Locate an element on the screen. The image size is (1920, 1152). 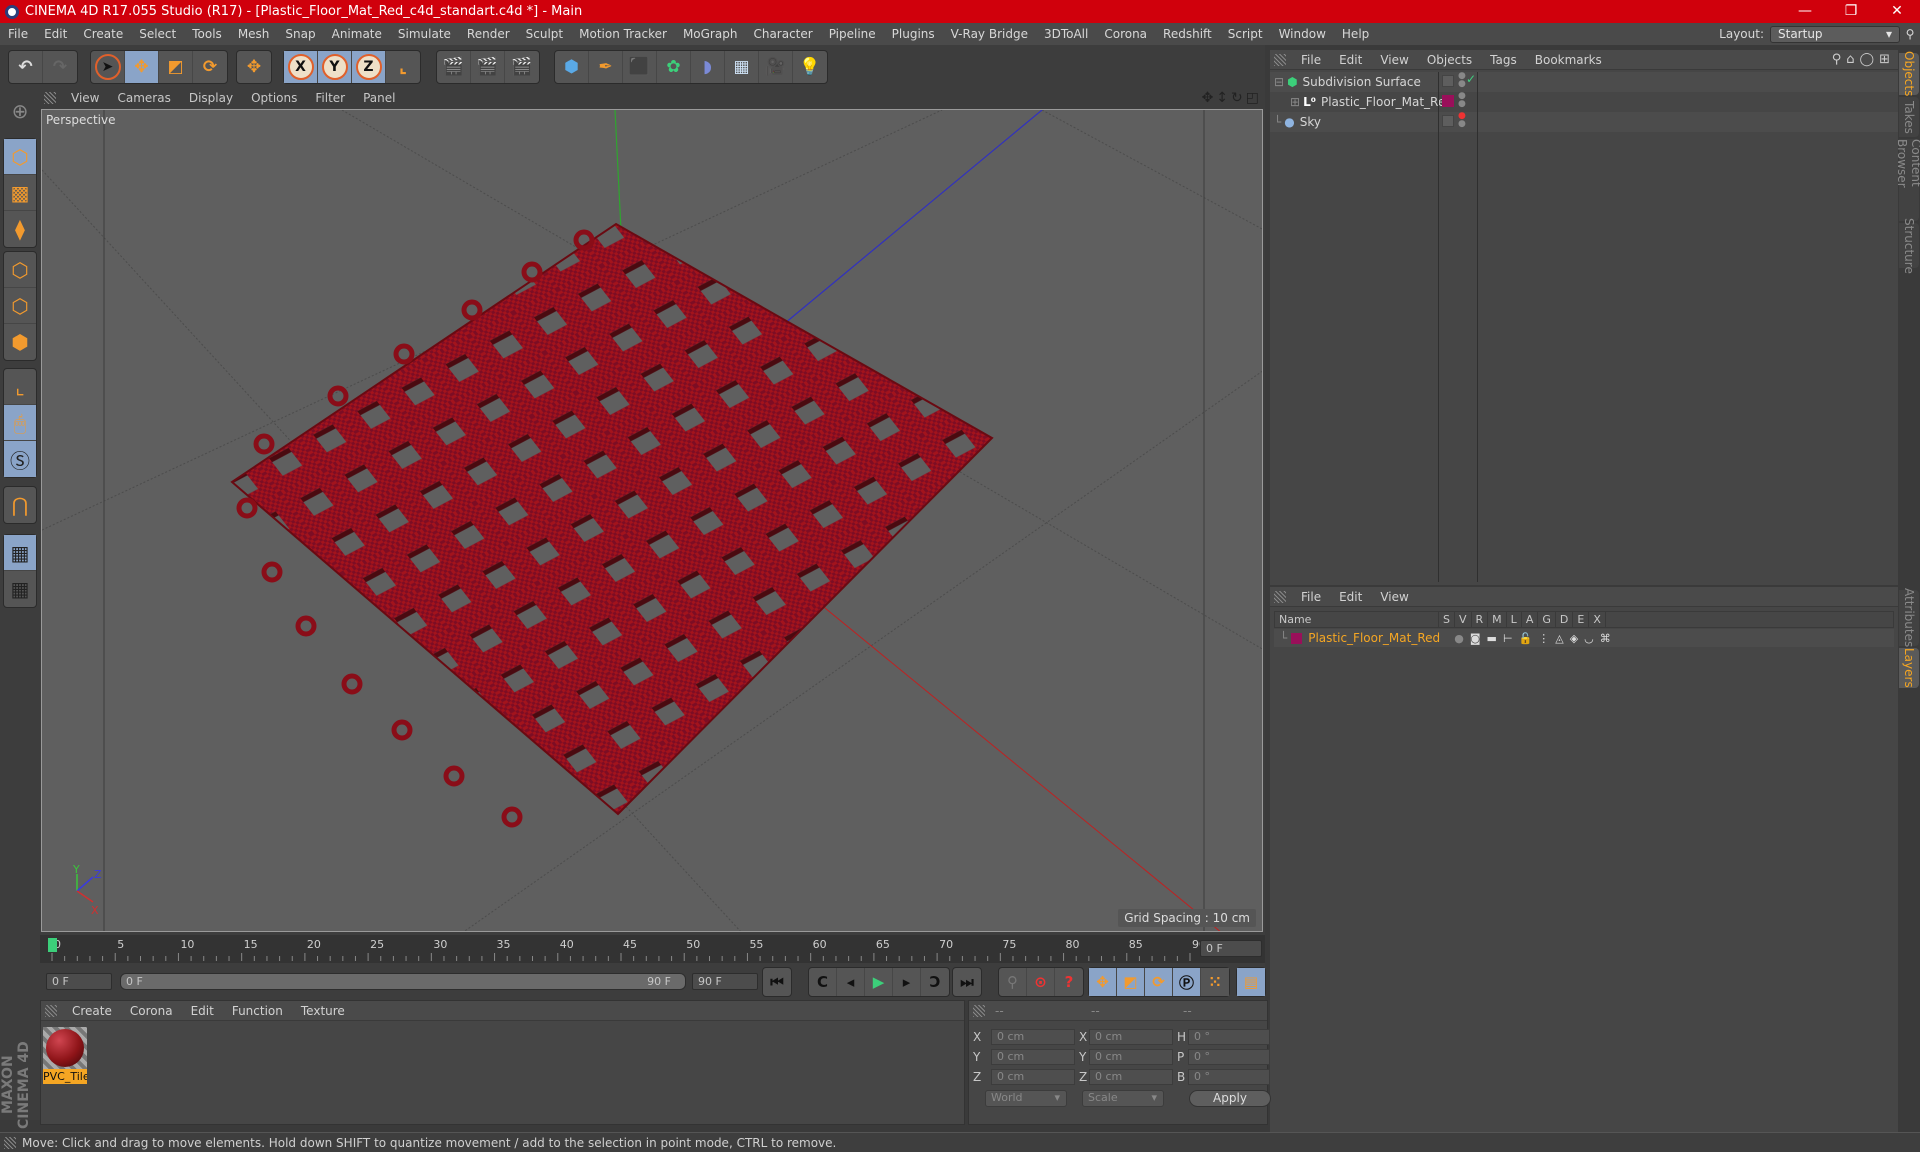
tweak-mode-button: 🖱 is located at coordinates (20, 423).